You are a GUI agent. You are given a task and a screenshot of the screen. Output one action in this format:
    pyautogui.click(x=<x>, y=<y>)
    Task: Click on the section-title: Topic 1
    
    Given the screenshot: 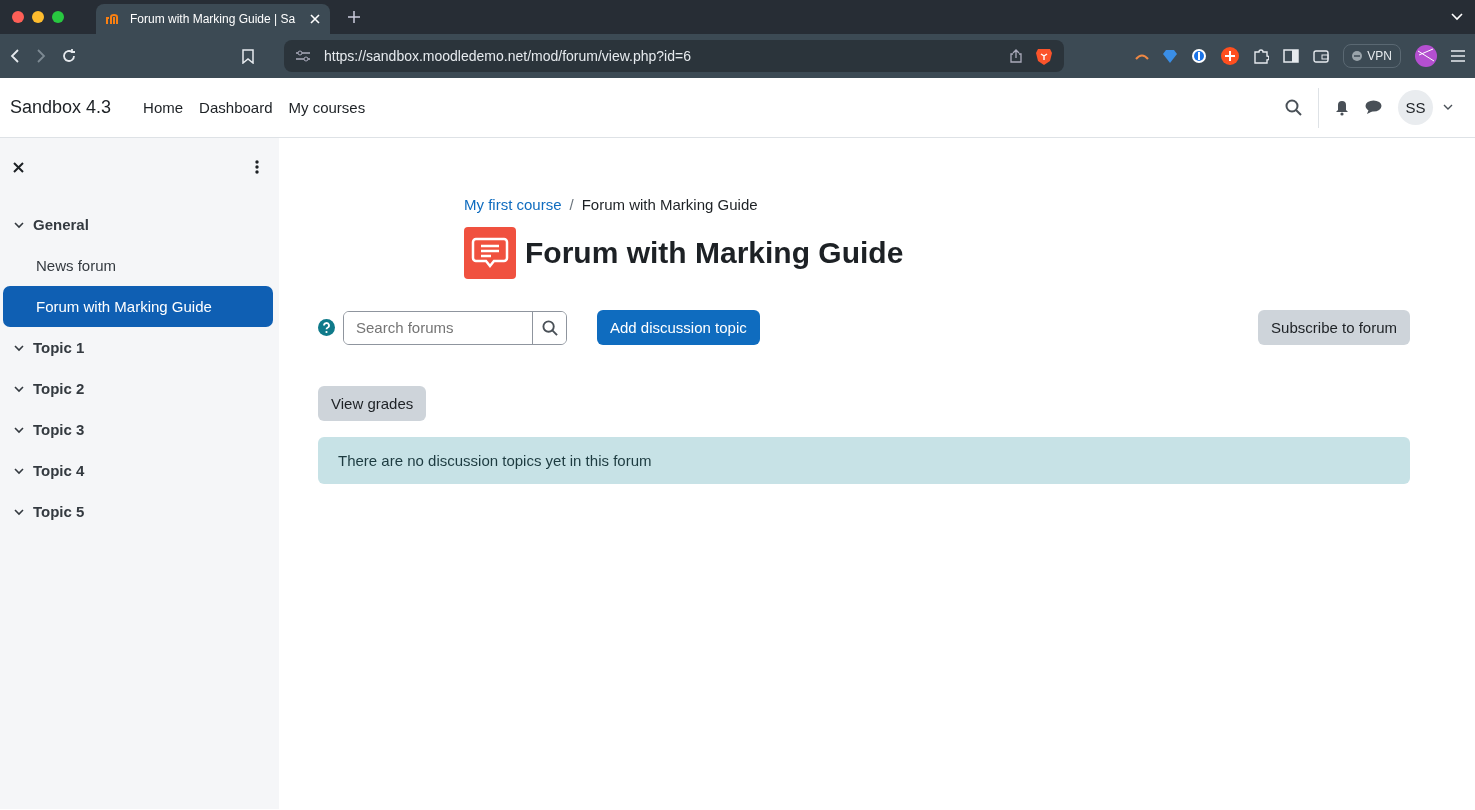 What is the action you would take?
    pyautogui.click(x=59, y=347)
    